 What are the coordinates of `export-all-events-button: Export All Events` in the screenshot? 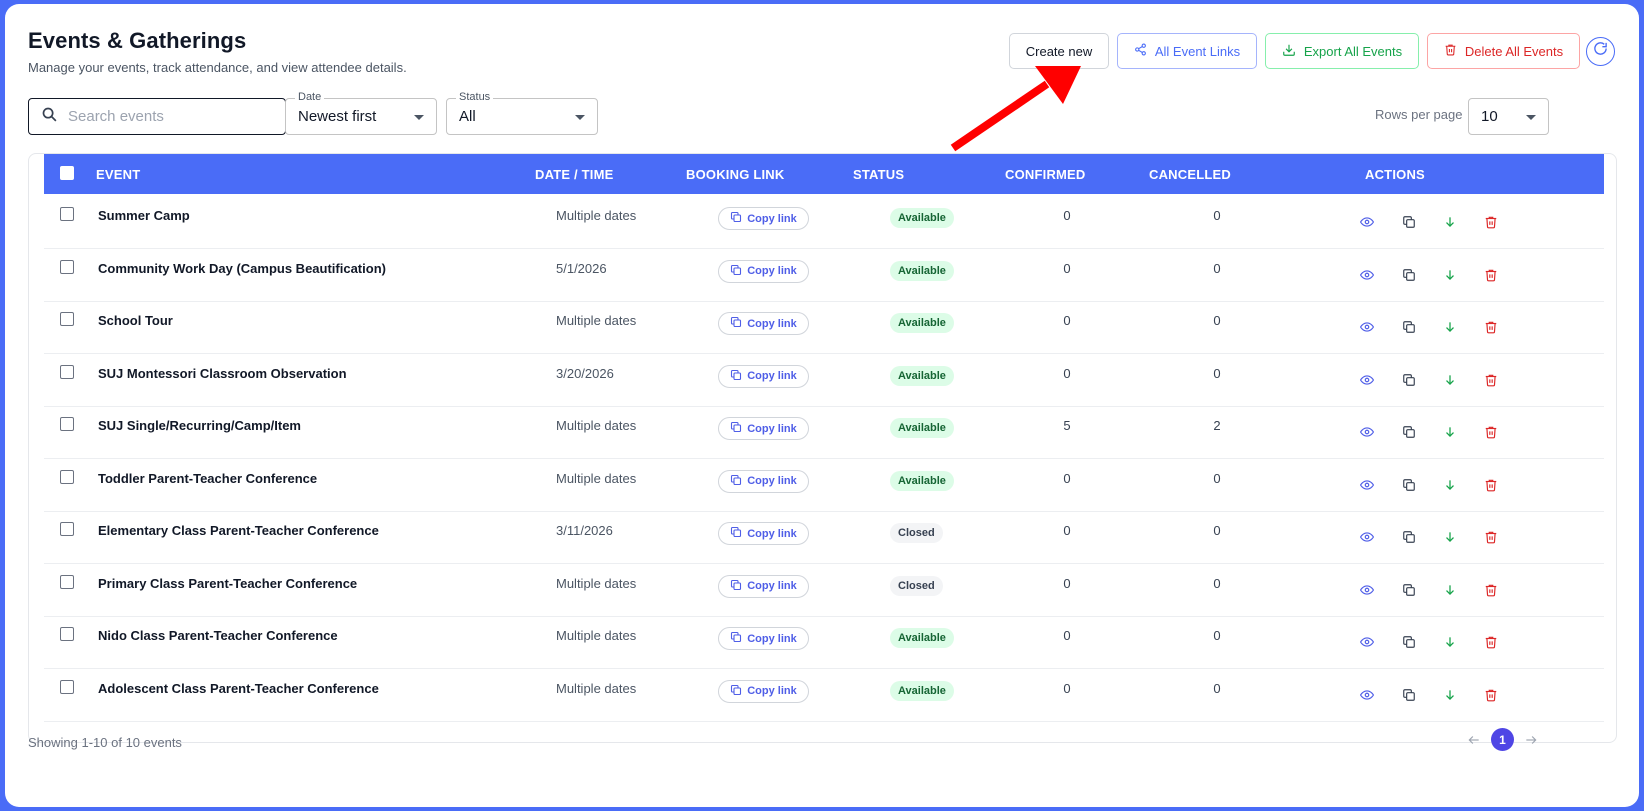 It's located at (1342, 51).